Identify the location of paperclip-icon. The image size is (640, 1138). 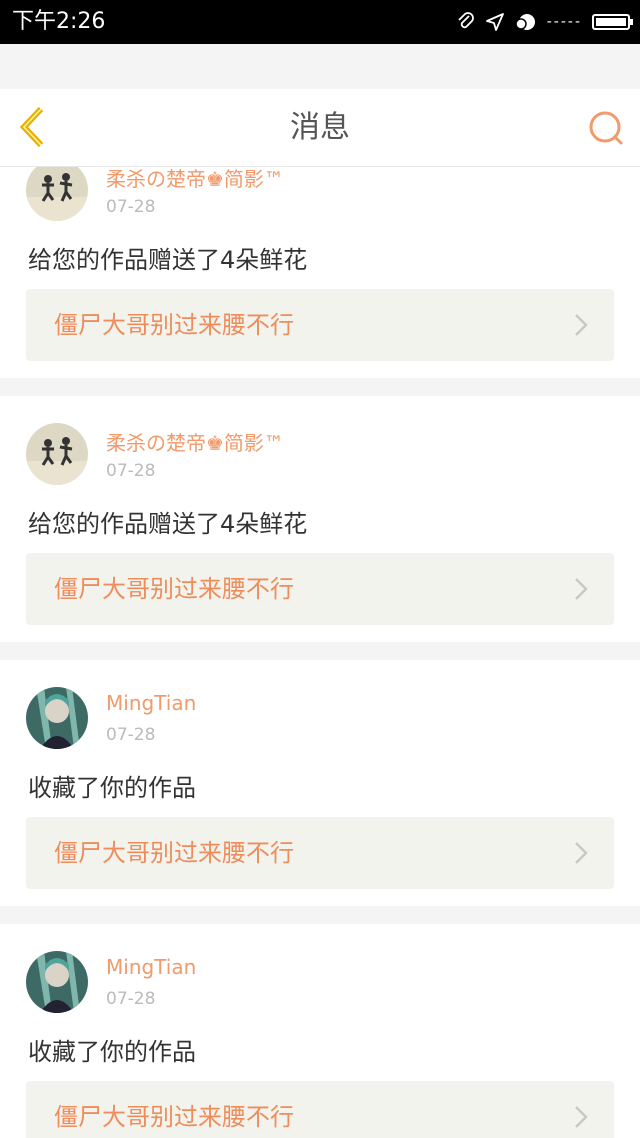
(466, 20).